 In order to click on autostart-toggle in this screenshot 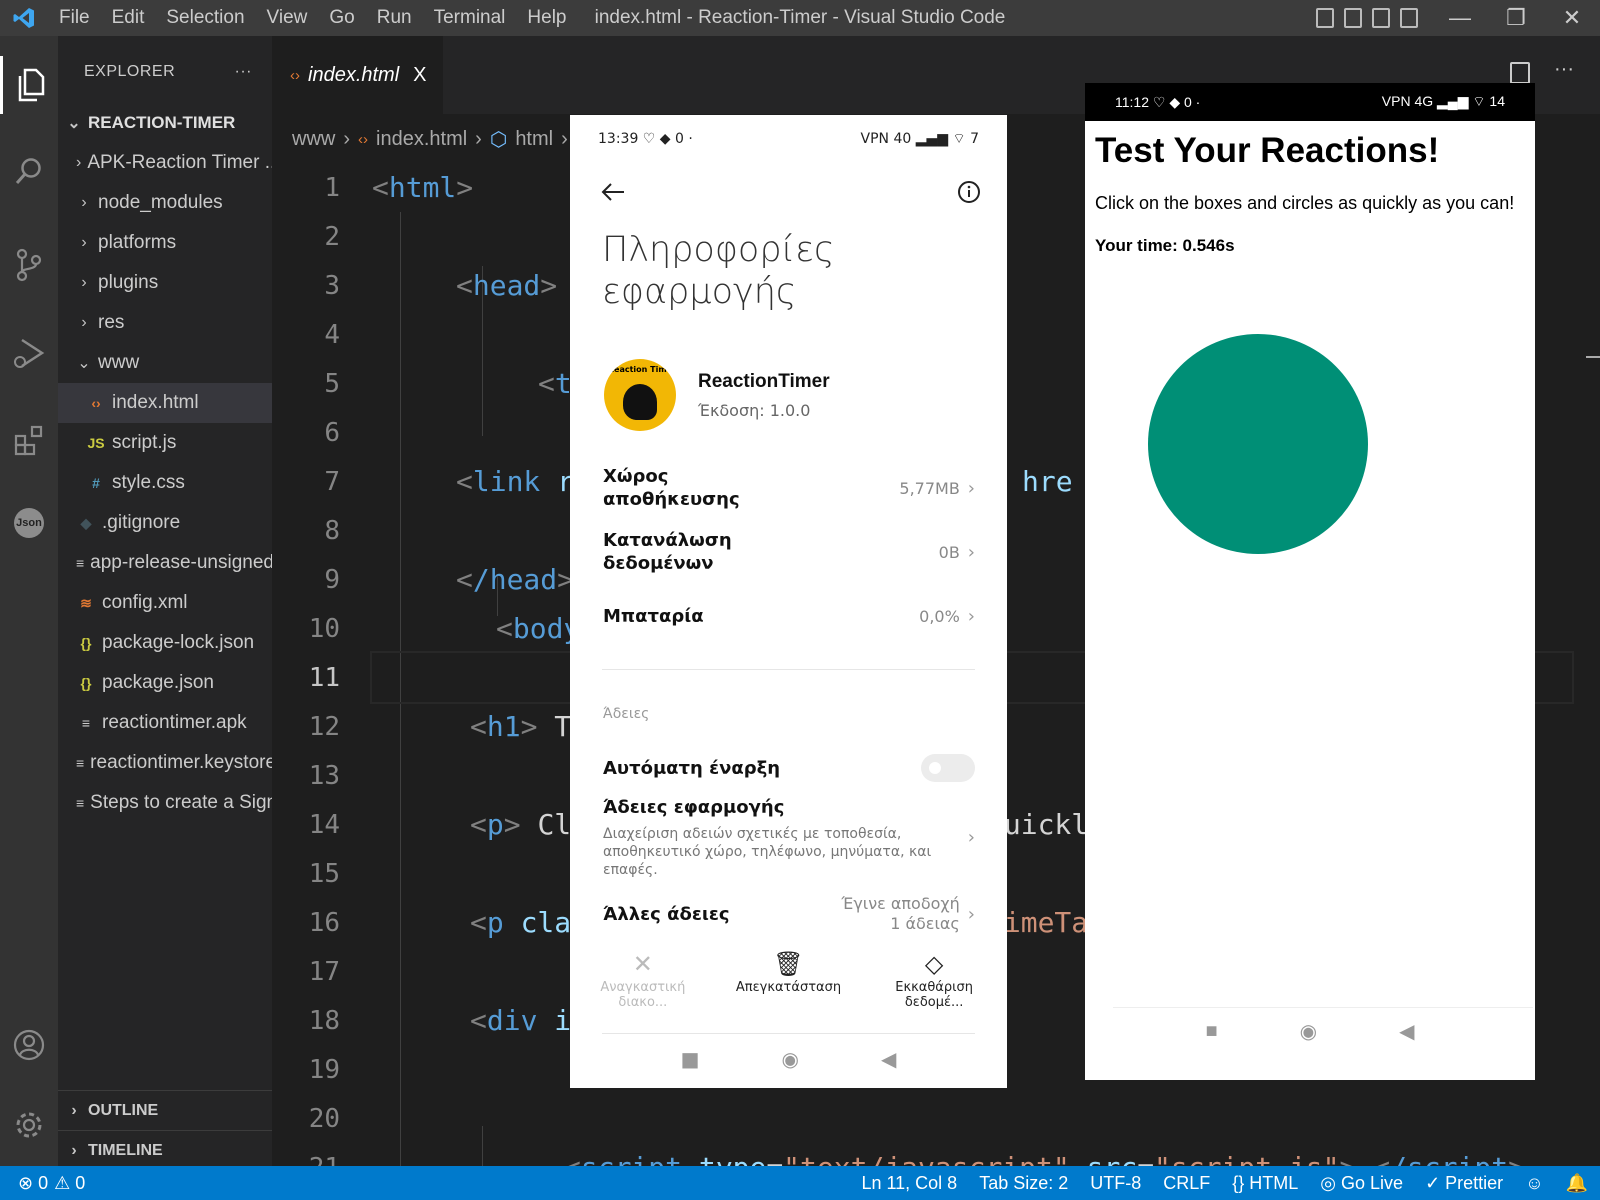, I will do `click(948, 768)`.